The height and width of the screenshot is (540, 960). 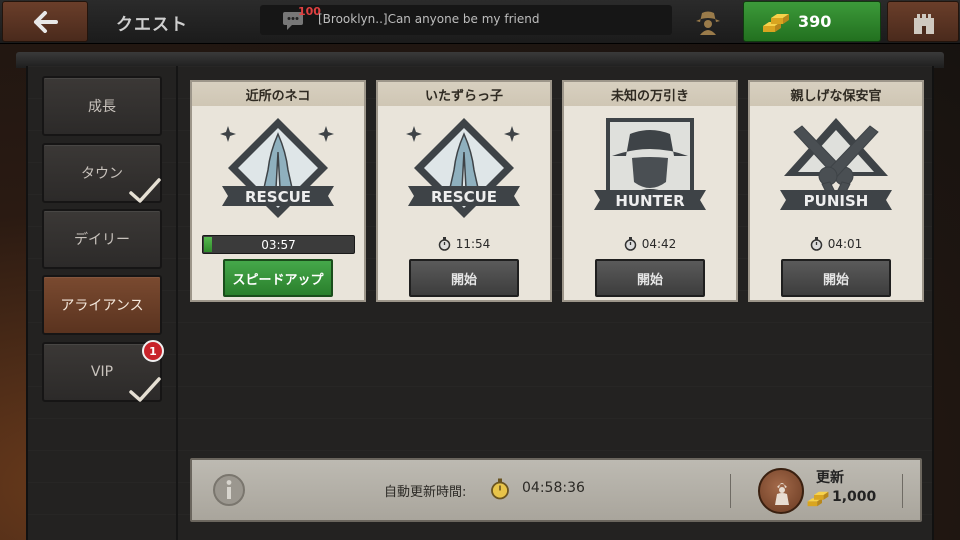 What do you see at coordinates (650, 201) in the screenshot?
I see `emblem-text: HUNTER` at bounding box center [650, 201].